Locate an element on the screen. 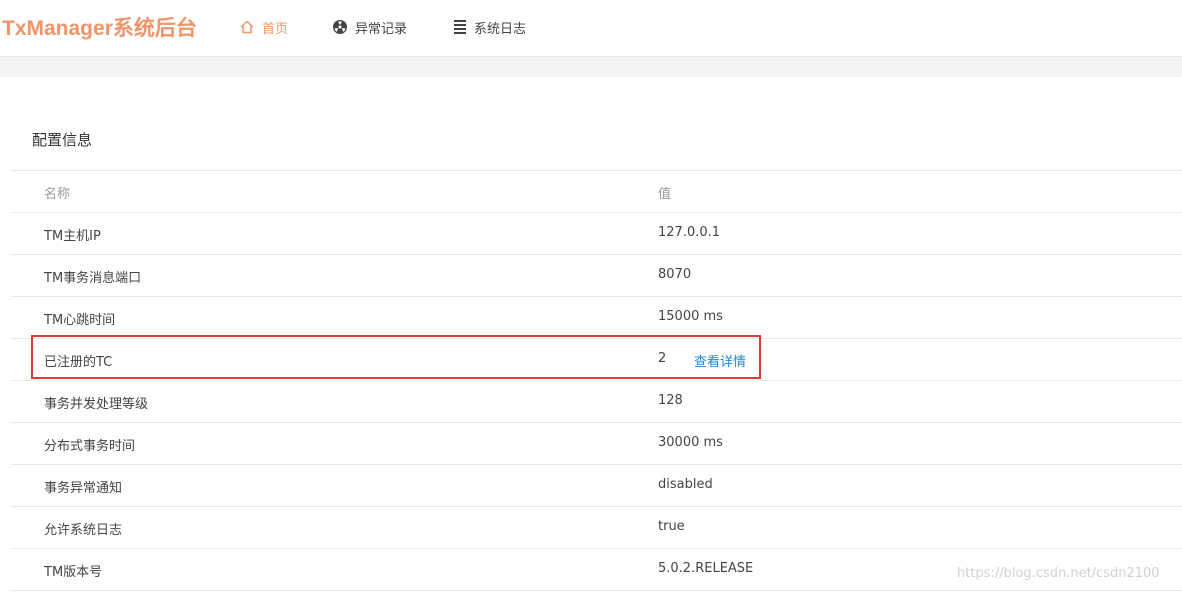 Image resolution: width=1182 pixels, height=593 pixels. nav-home-label: 首页 is located at coordinates (275, 29).